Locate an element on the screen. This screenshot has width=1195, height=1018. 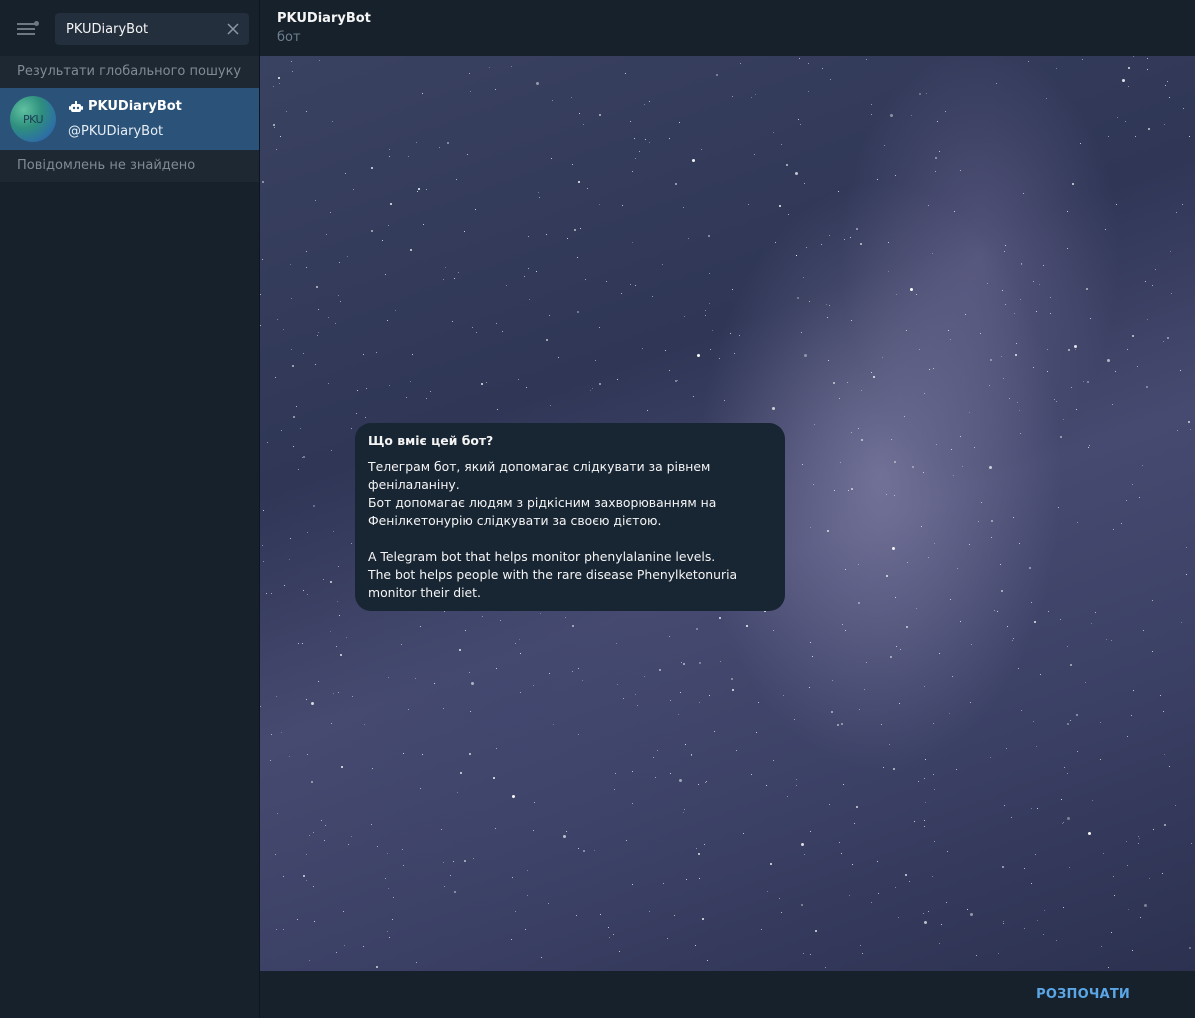
search-result-pkudiarybot: PKU PKUDiaryBot @PKUDiaryBot is located at coordinates (129, 119).